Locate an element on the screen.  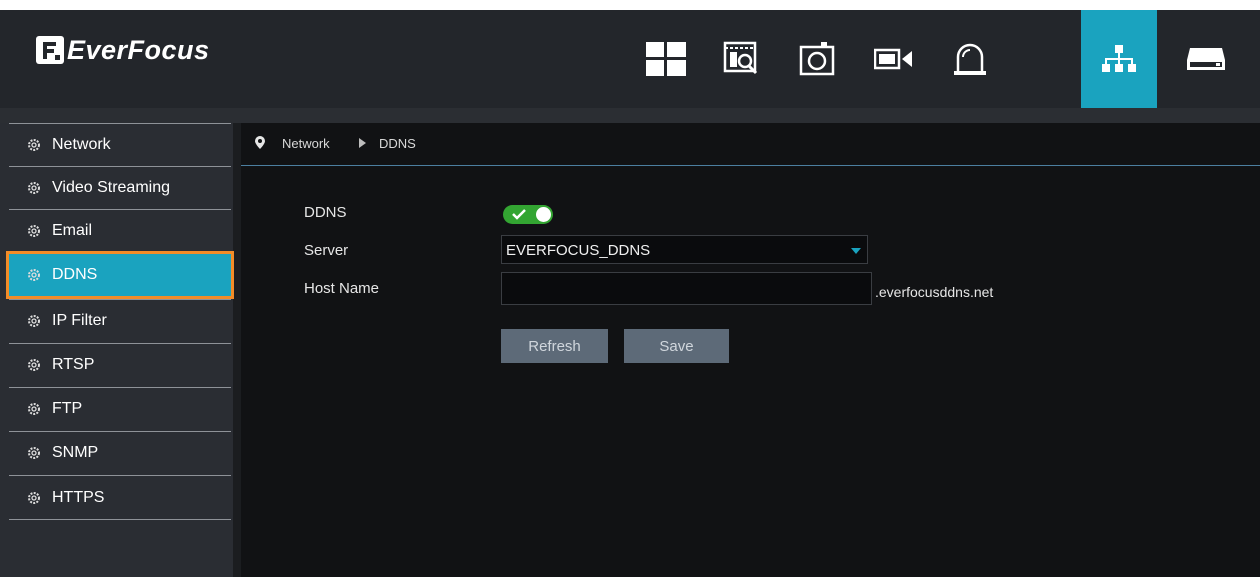
snapshot-button is located at coordinates (818, 59).